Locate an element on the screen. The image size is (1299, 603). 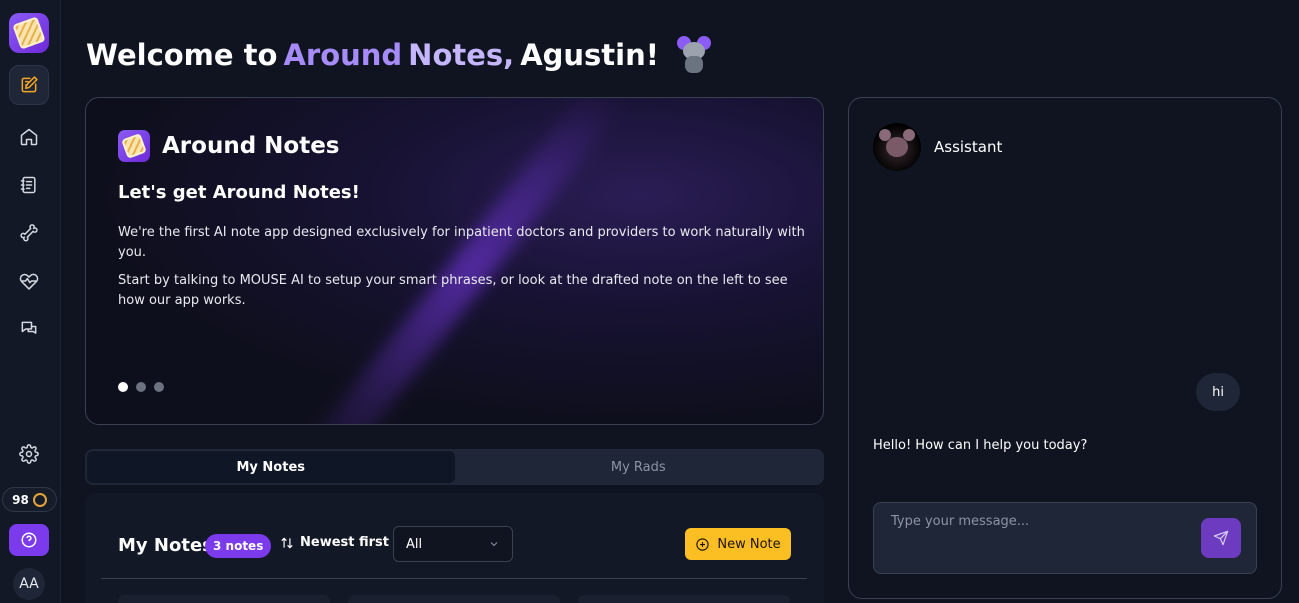
sort-button: Newest first is located at coordinates (334, 542).